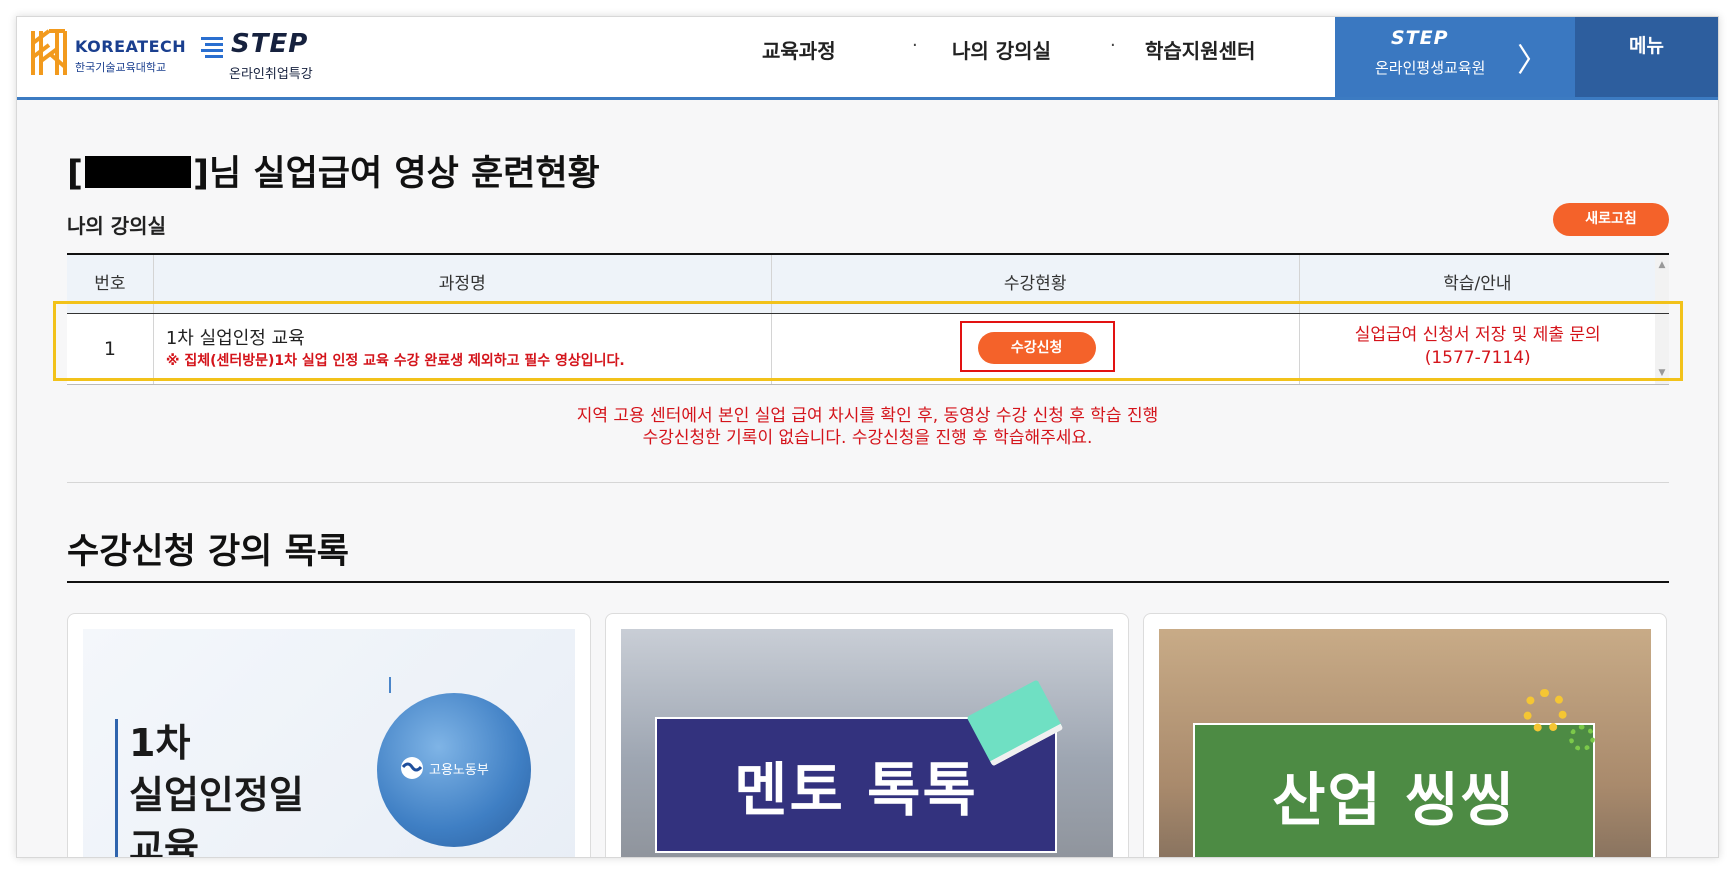  I want to click on step-logo-word: STEP, so click(270, 44).